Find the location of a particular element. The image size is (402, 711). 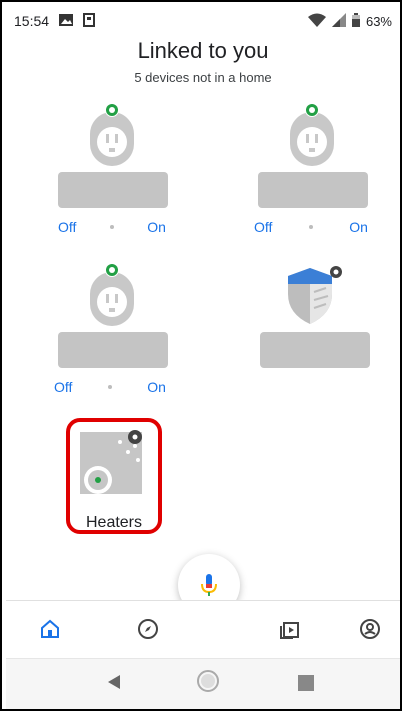

compass-icon is located at coordinates (148, 629).